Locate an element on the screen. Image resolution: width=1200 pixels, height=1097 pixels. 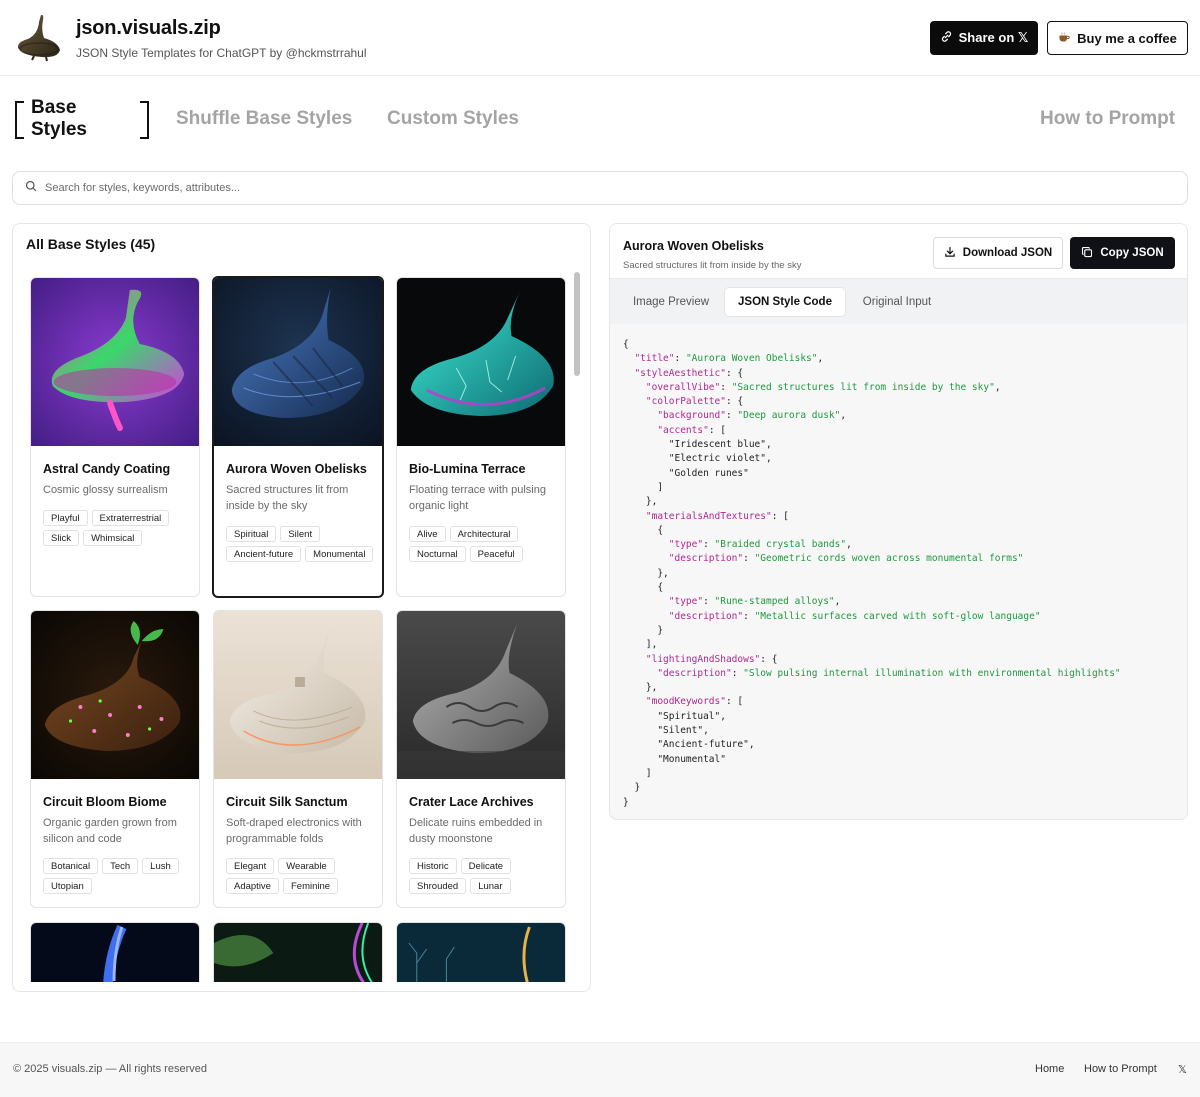
code-line: "type": "Braided crystal bands", is located at coordinates (760, 545).